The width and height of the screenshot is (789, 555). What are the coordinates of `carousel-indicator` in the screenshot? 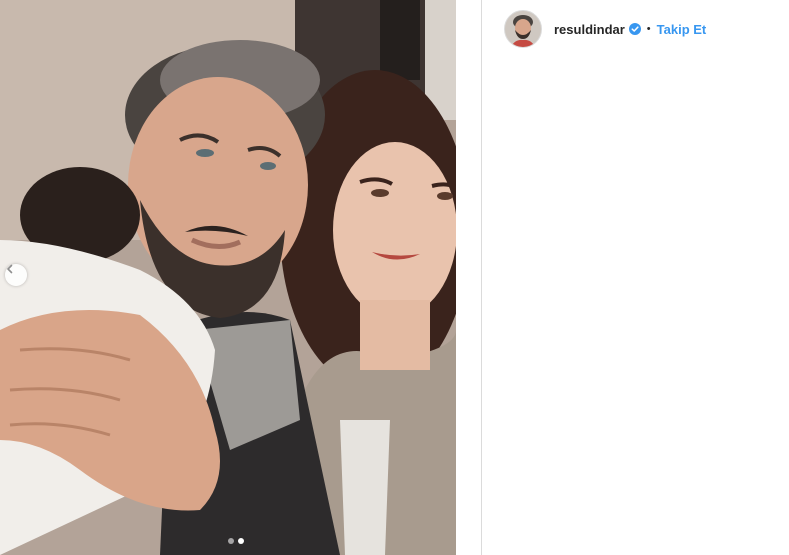 It's located at (236, 541).